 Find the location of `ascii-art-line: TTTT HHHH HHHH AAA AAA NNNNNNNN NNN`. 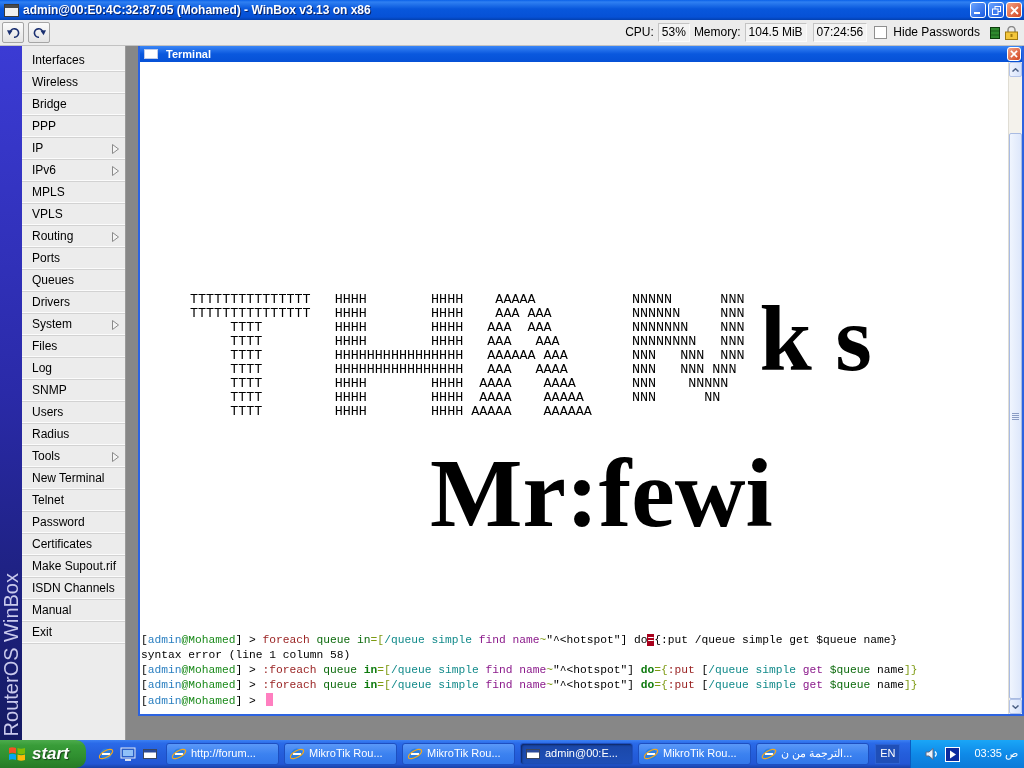

ascii-art-line: TTTT HHHH HHHH AAA AAA NNNNNNNN NNN is located at coordinates (487, 342).